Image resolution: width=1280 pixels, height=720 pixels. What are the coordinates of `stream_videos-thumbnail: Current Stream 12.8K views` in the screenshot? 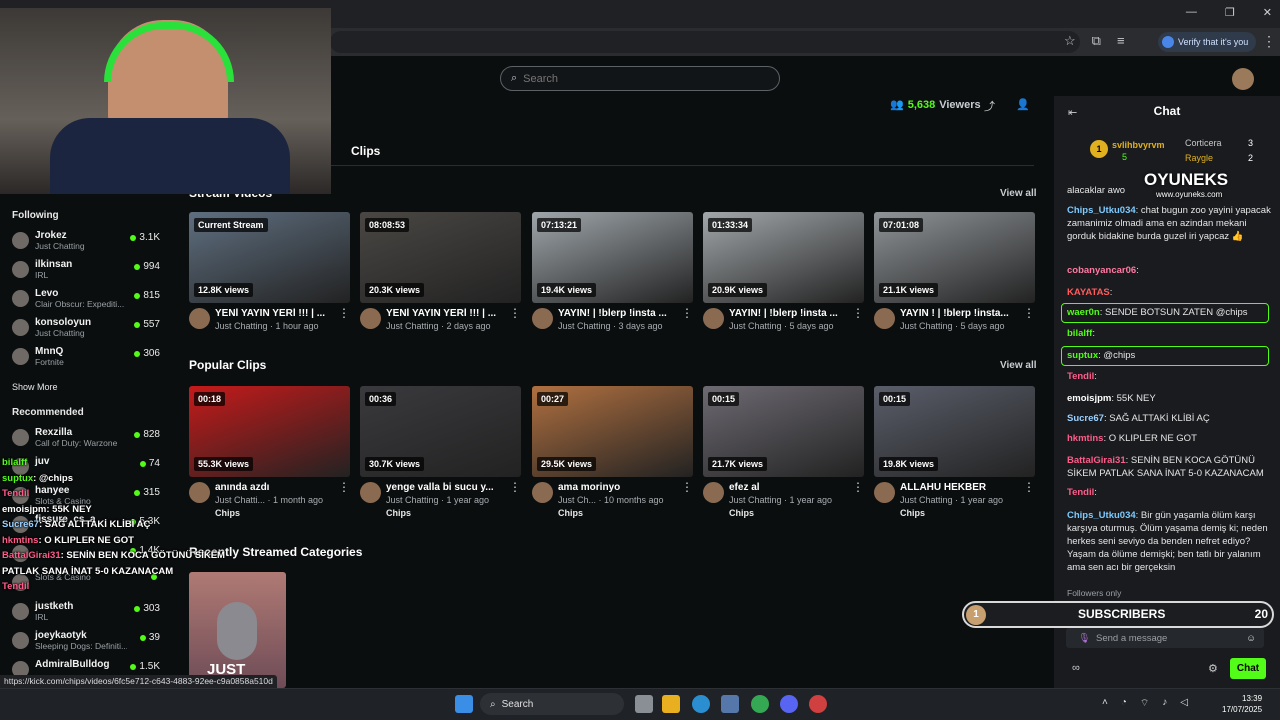 It's located at (269, 257).